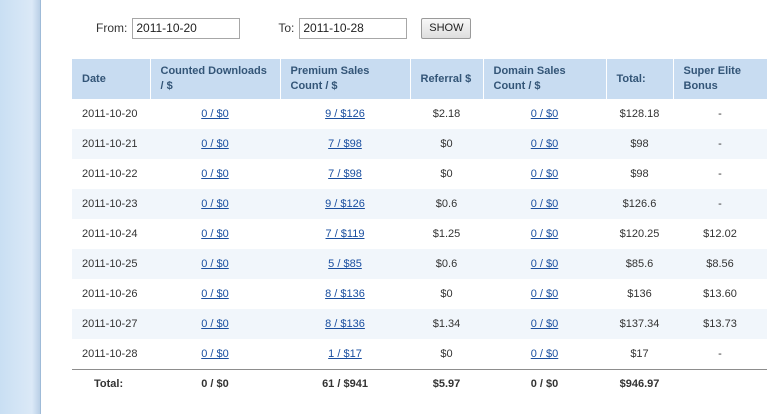  I want to click on total-cell: $120.25, so click(639, 234).